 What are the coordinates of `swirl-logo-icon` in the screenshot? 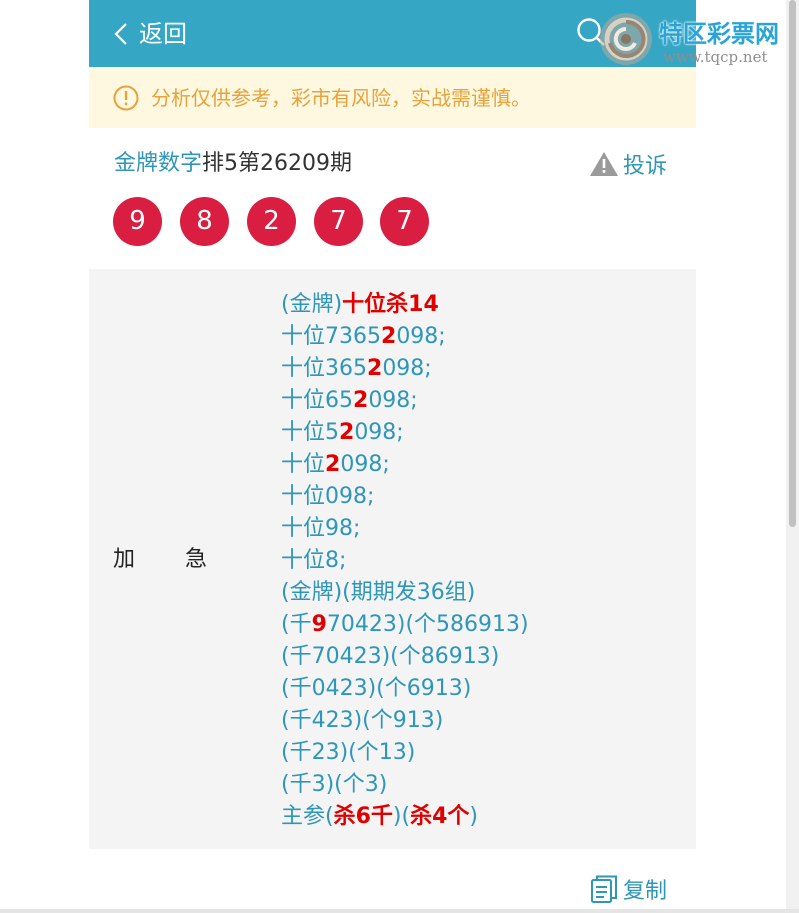 It's located at (626, 39).